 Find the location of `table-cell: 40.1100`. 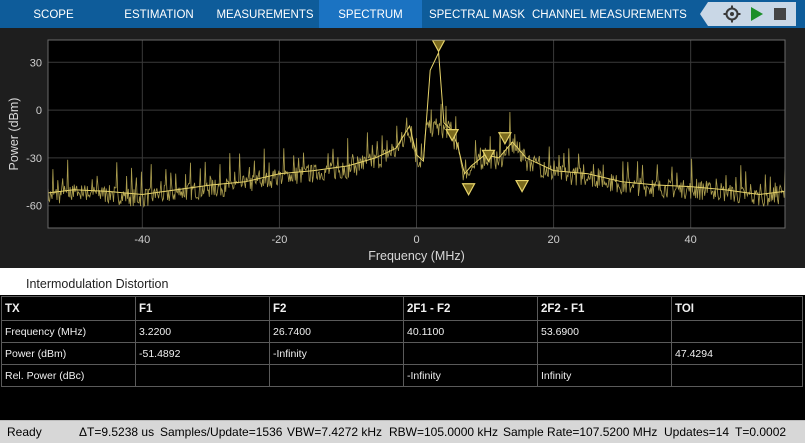

table-cell: 40.1100 is located at coordinates (470, 331).